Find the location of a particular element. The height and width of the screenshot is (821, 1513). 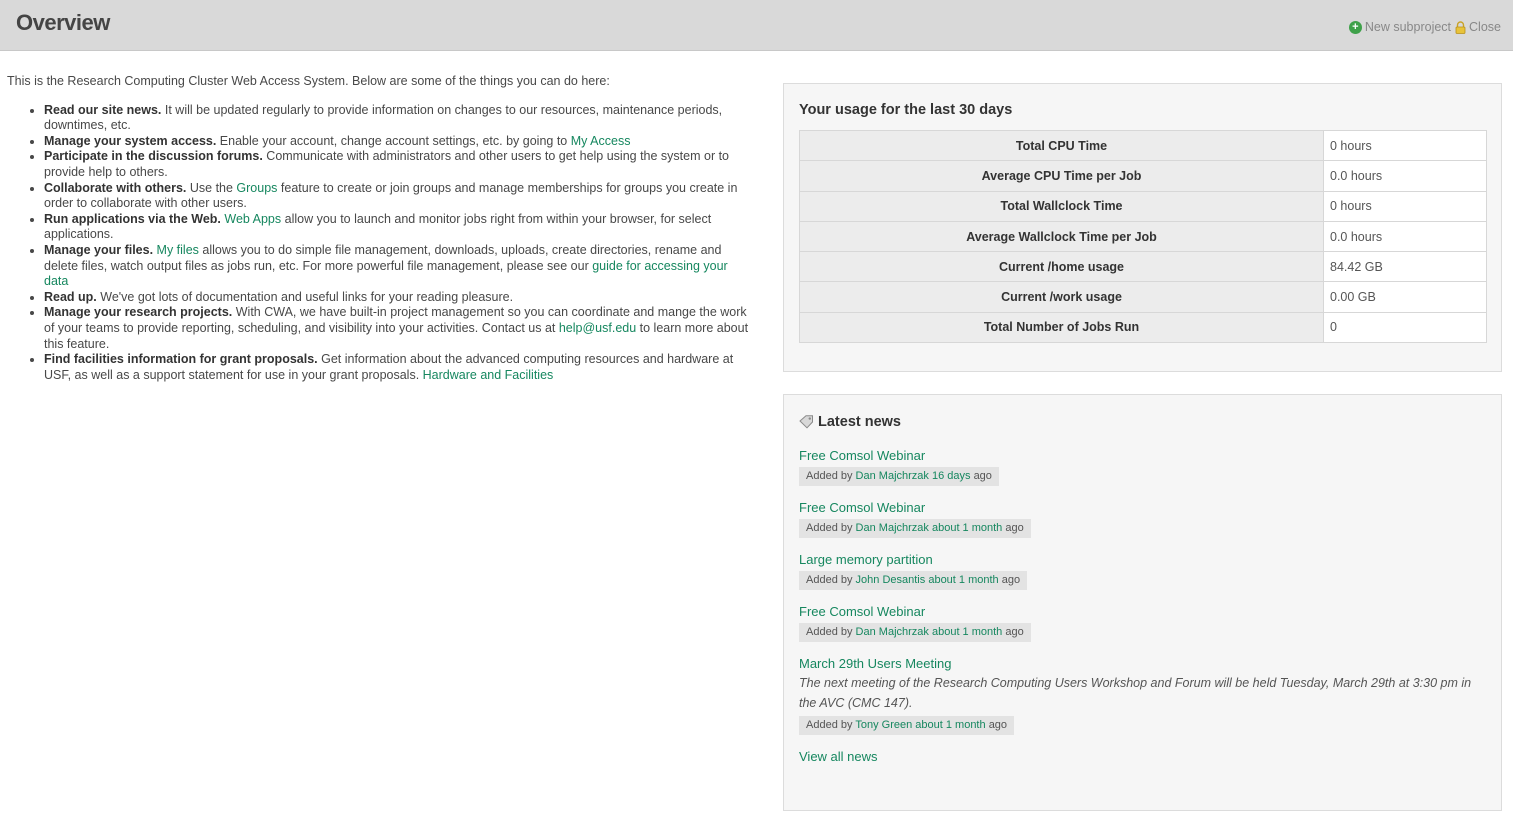

plus-circle-icon: + is located at coordinates (1355, 27).